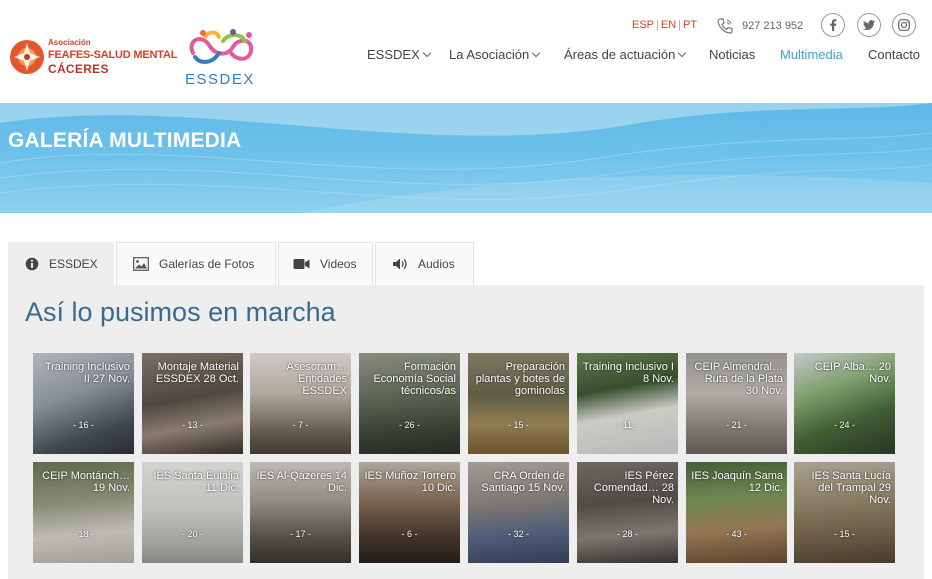 The image size is (932, 579). I want to click on instagram-icon, so click(904, 25).